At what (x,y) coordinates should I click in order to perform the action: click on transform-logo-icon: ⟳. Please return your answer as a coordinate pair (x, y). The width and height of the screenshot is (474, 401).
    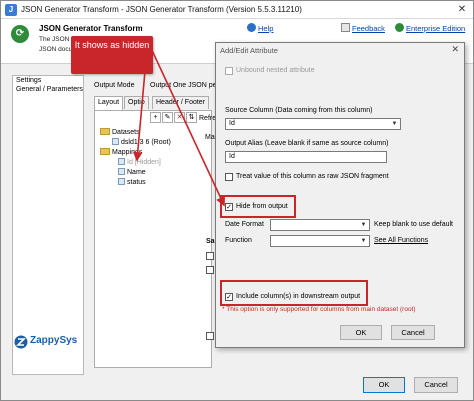
    Looking at the image, I should click on (20, 34).